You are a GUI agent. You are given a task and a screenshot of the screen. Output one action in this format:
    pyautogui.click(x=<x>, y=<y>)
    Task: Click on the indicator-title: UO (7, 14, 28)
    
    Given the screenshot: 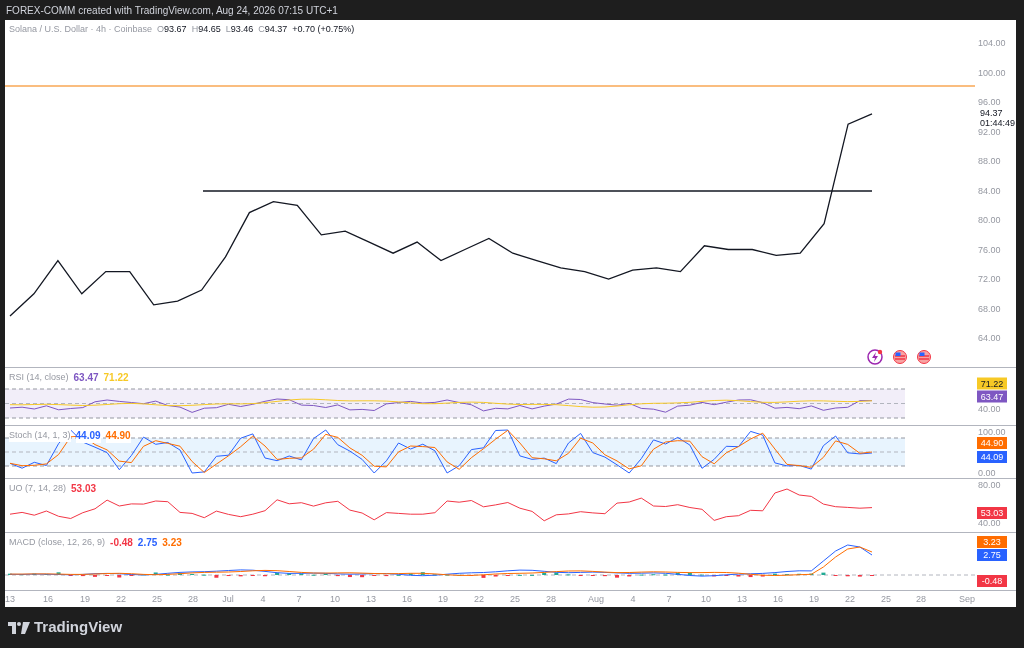 What is the action you would take?
    pyautogui.click(x=38, y=488)
    